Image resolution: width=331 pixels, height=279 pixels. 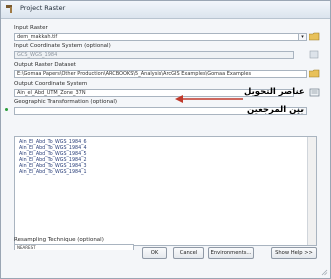 What do you see at coordinates (6, 109) in the screenshot?
I see `required-marker-icon` at bounding box center [6, 109].